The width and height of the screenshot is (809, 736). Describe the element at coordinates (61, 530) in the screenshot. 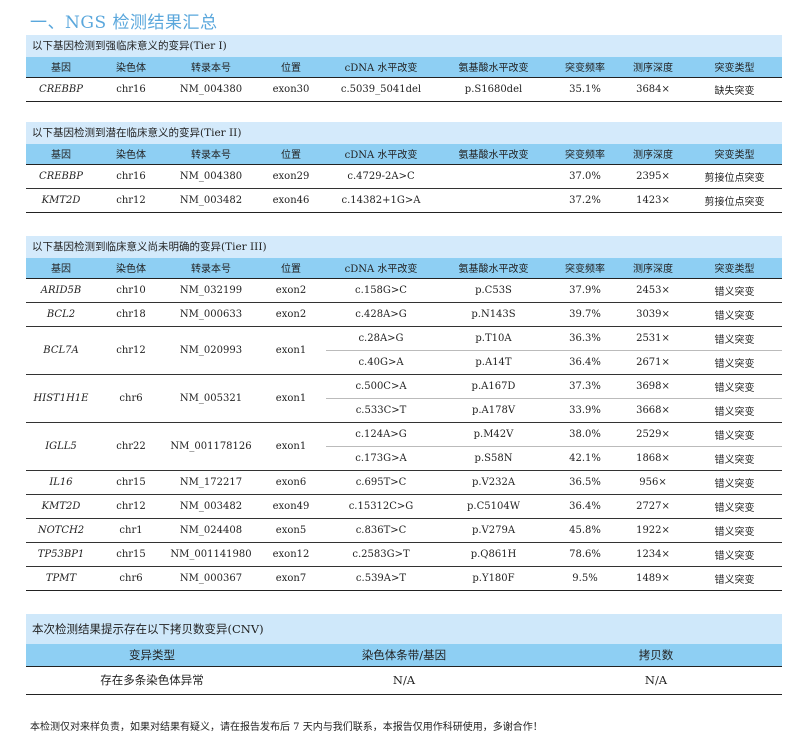

I see `cell-gene: NOTCH2` at that location.